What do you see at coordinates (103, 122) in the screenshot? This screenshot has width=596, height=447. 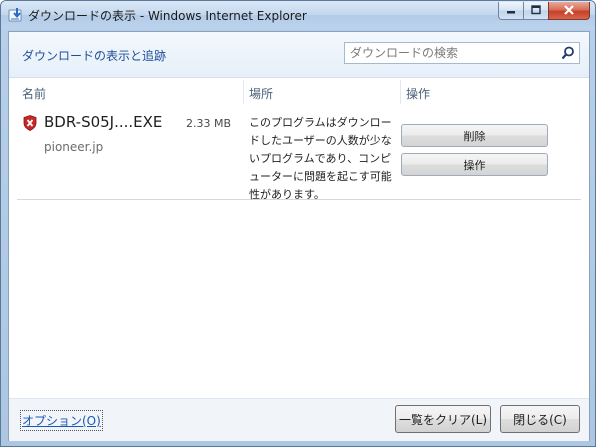 I see `download-filename: BDR-S05J....EXE` at bounding box center [103, 122].